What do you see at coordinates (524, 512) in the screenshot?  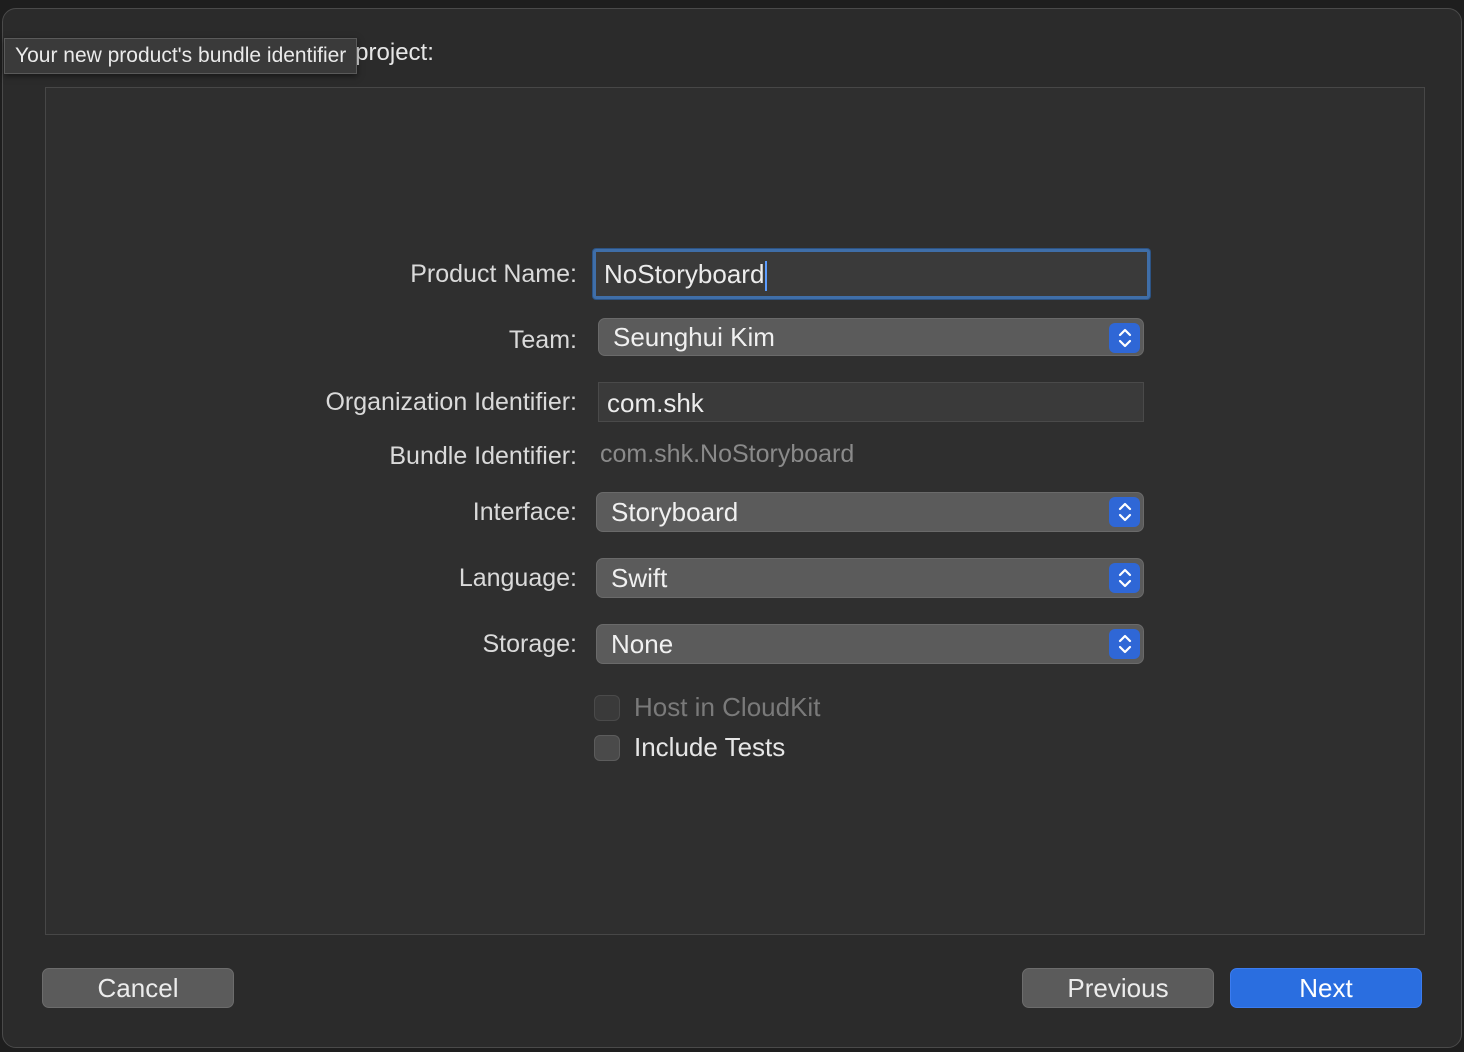 I see `interface-label: Interface:` at bounding box center [524, 512].